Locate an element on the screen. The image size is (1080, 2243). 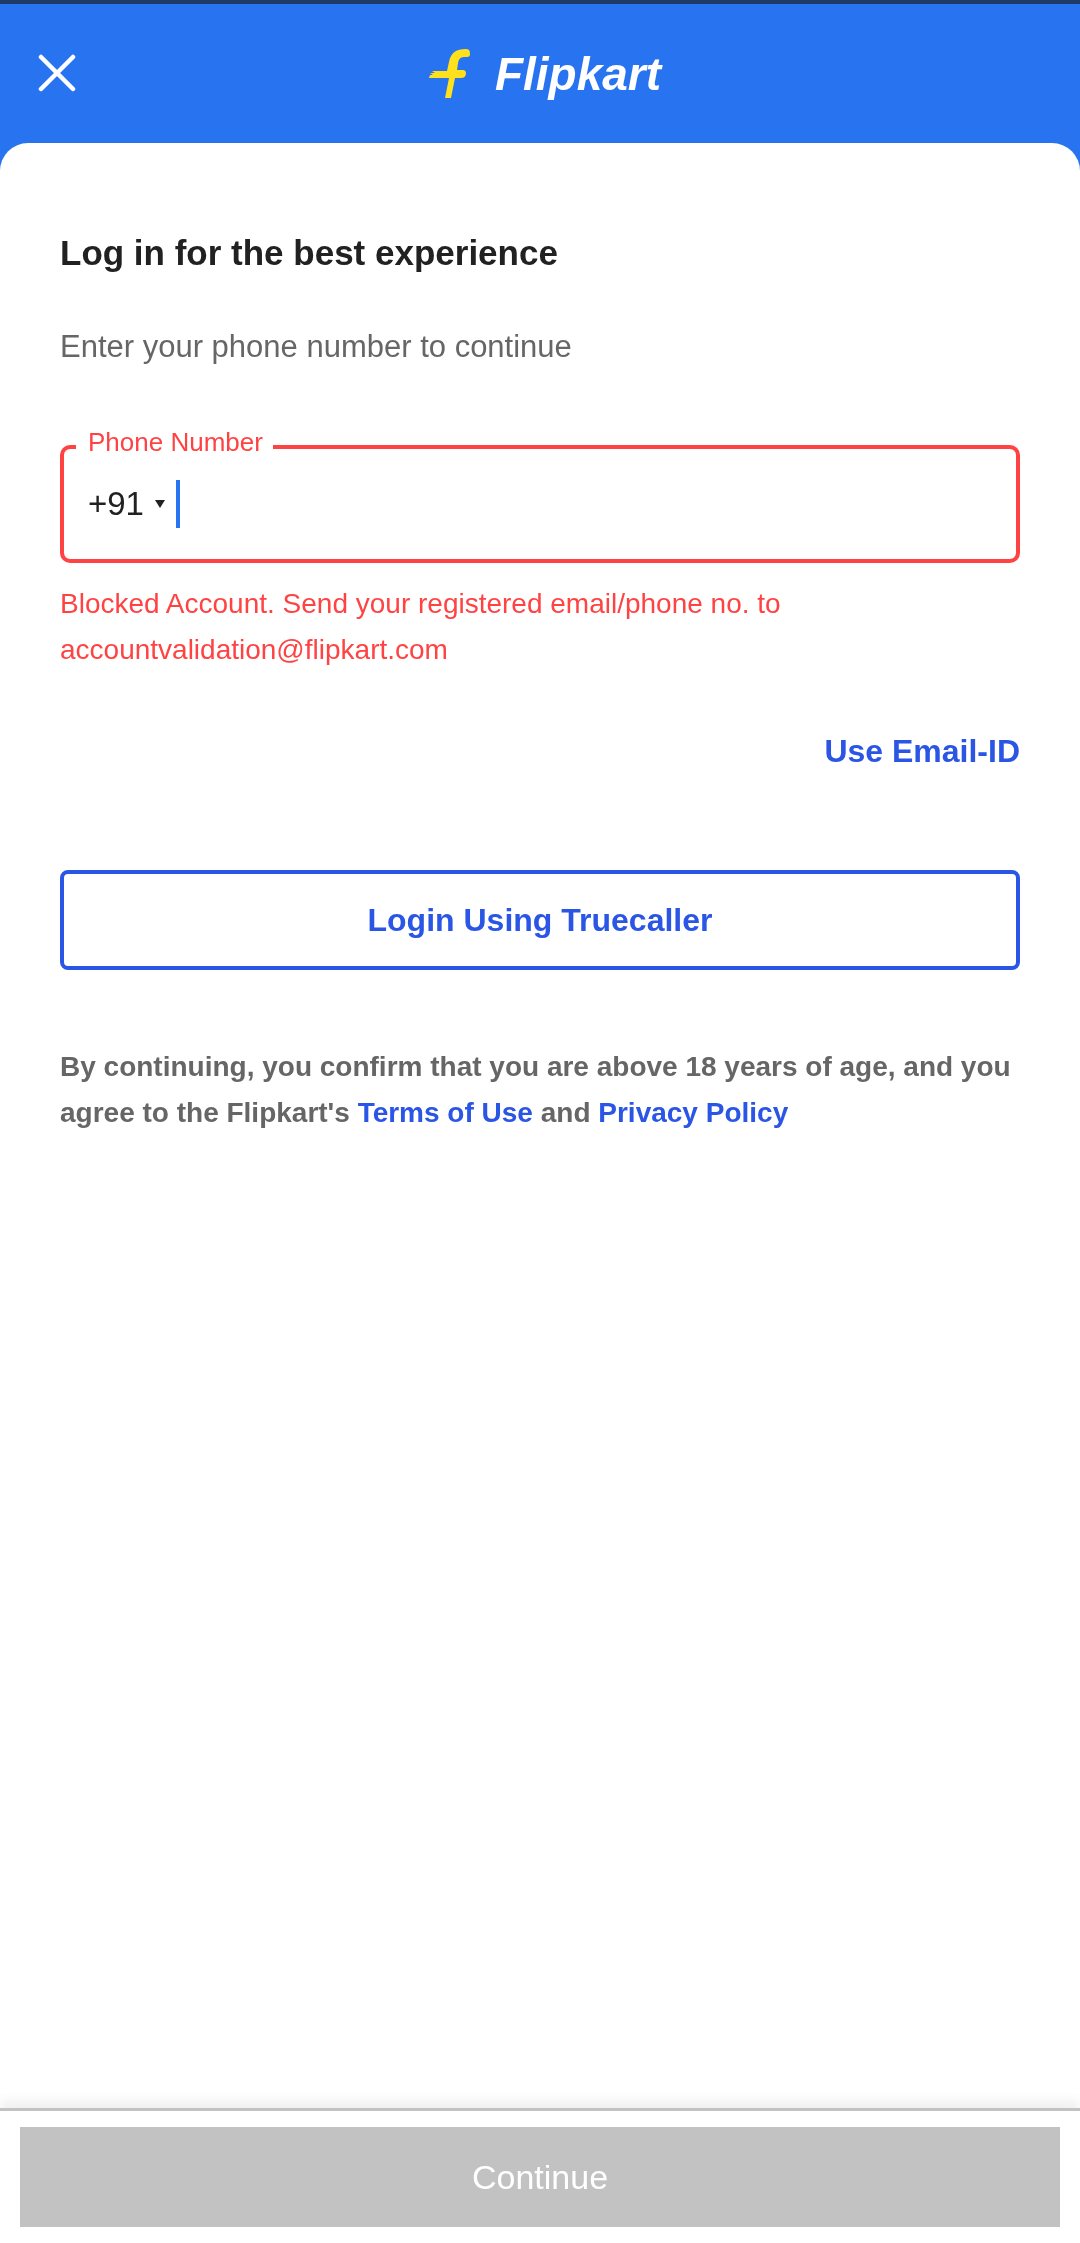
privacy-link: Privacy Policy is located at coordinates (693, 1112).